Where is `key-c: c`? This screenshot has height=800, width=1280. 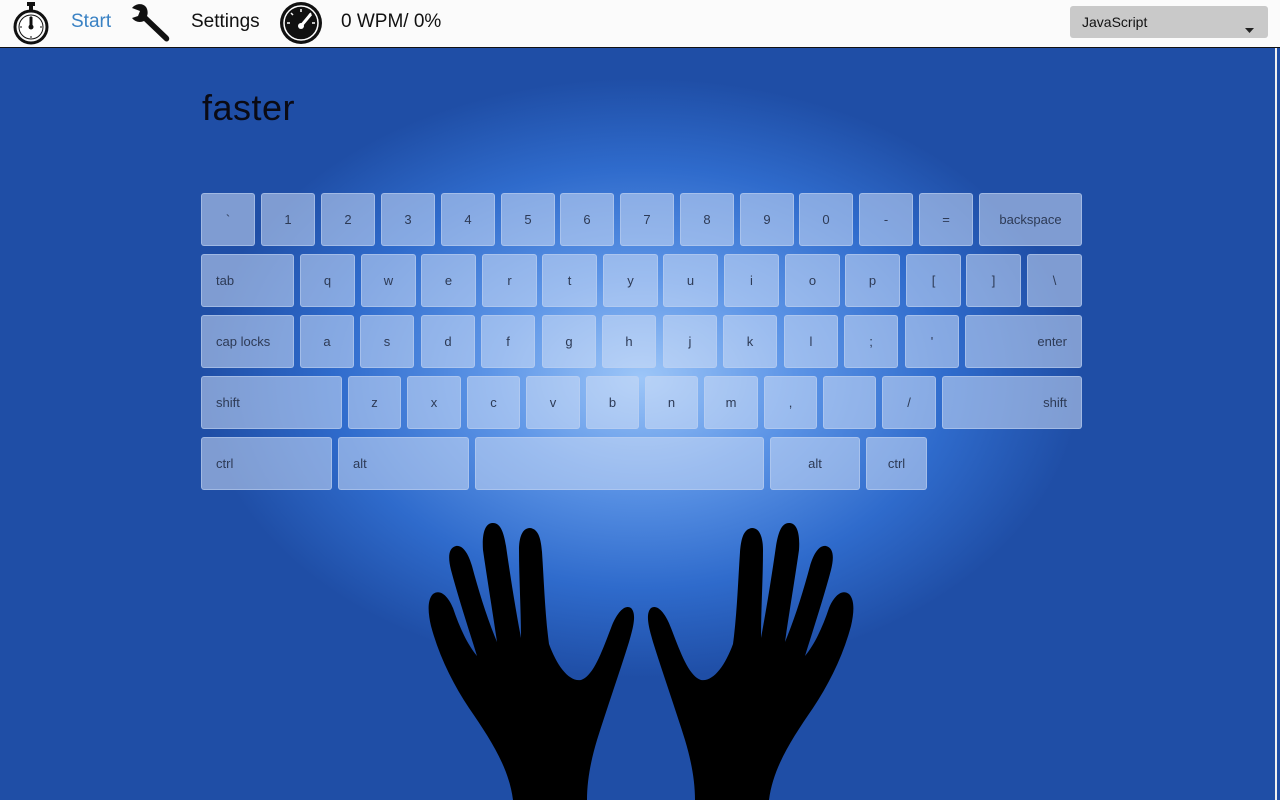
key-c: c is located at coordinates (493, 402).